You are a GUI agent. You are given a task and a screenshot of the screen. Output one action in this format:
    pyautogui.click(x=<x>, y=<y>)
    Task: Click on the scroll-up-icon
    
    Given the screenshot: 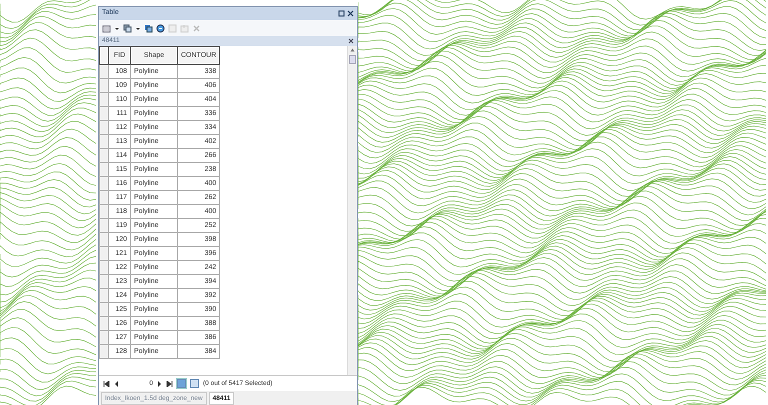 What is the action you would take?
    pyautogui.click(x=352, y=50)
    